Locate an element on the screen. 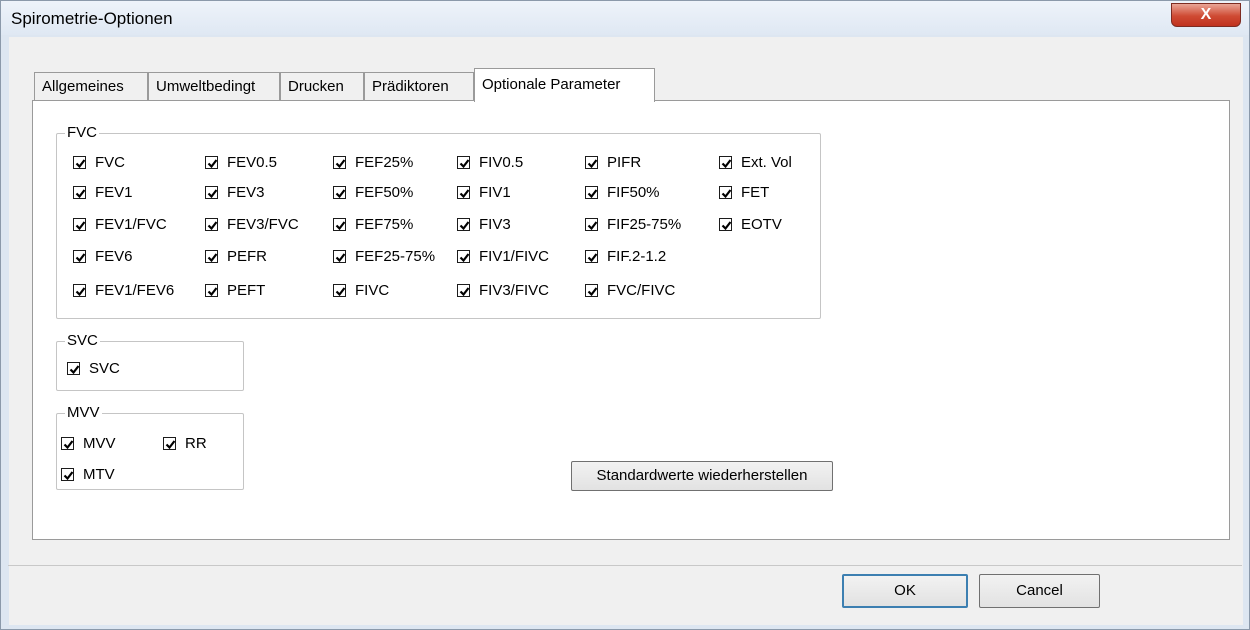  close-button: X is located at coordinates (1206, 15).